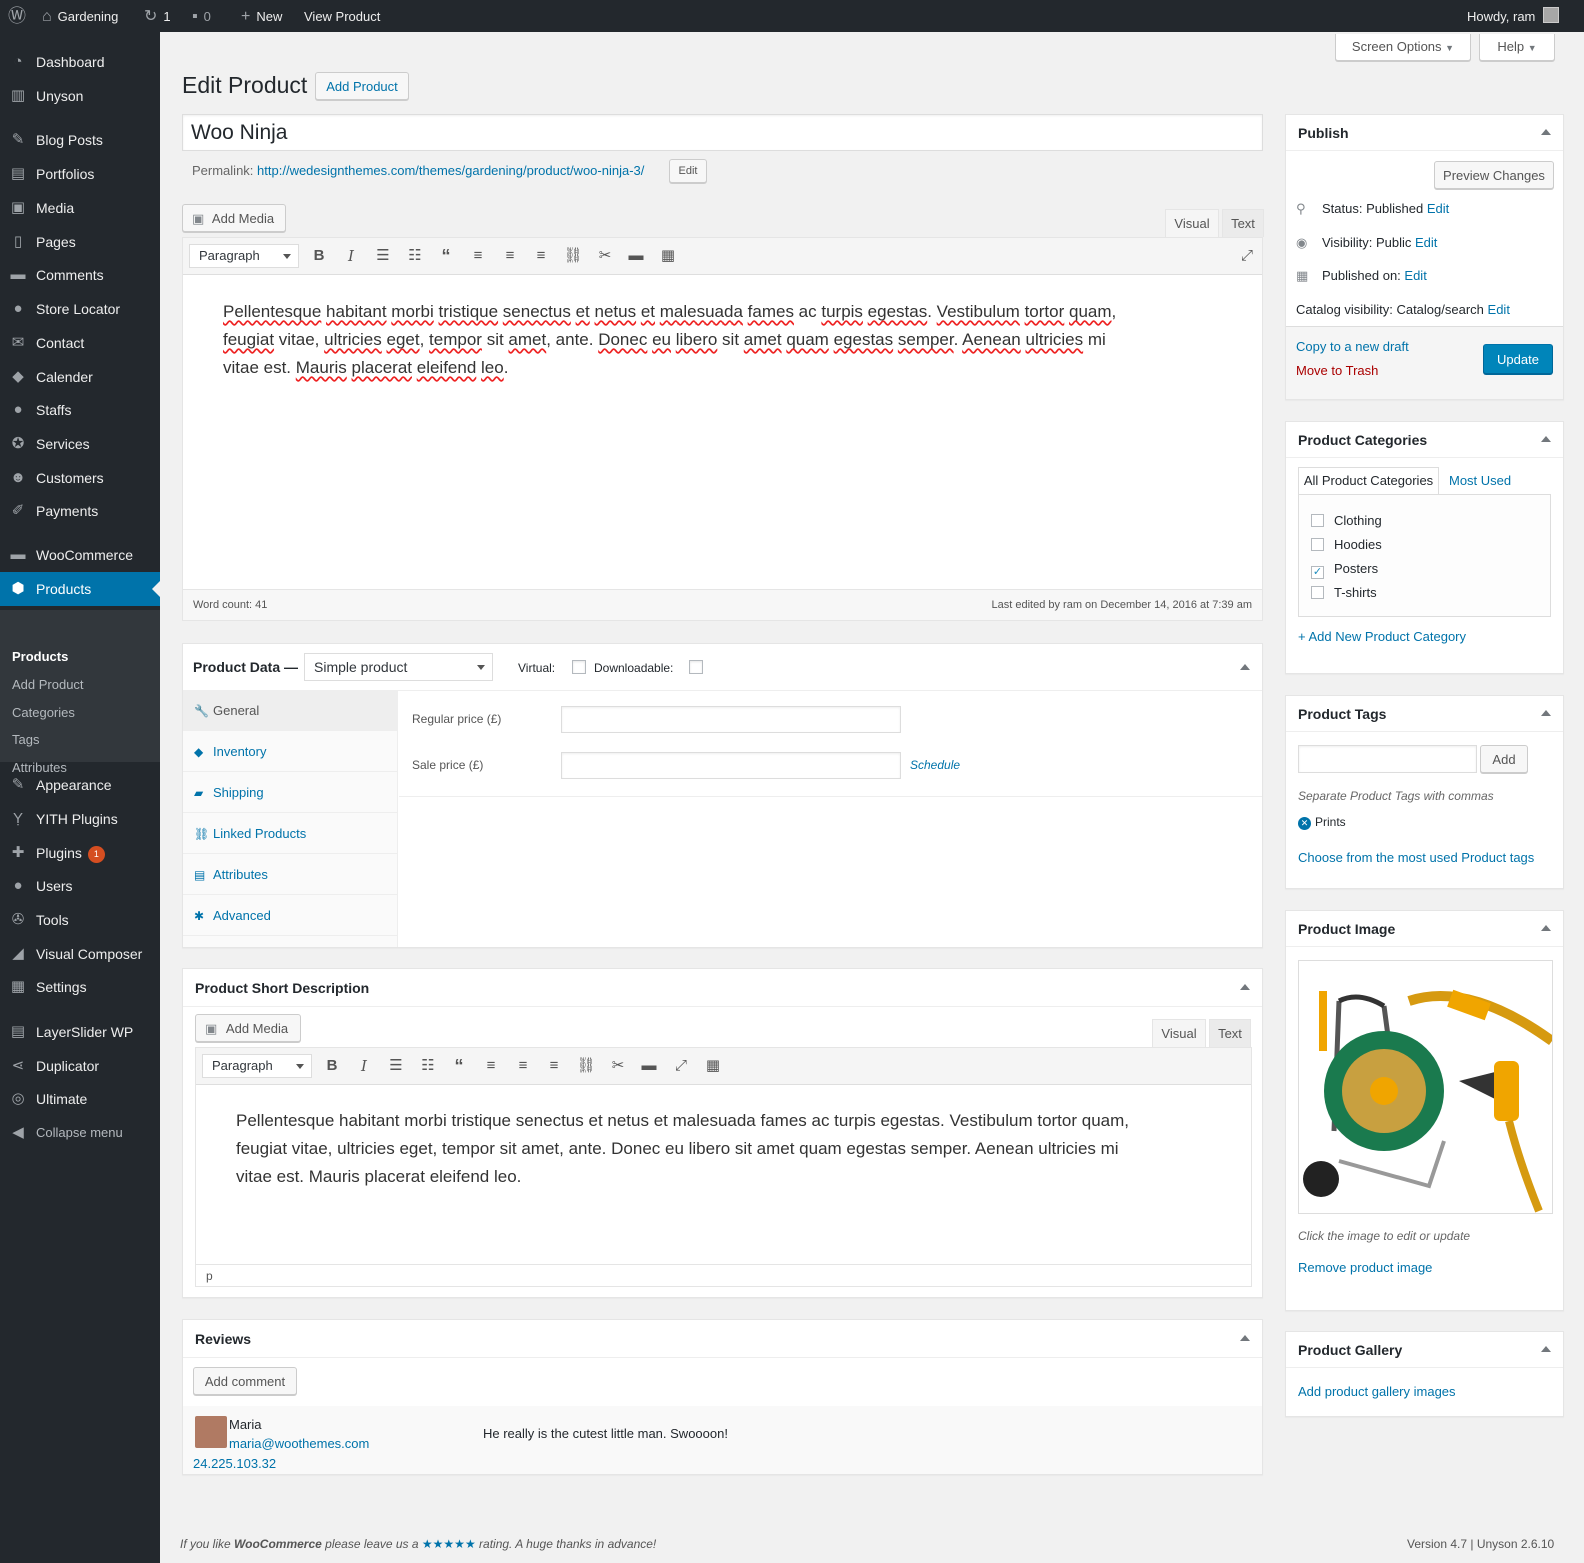 The width and height of the screenshot is (1584, 1563). I want to click on submenu-products: Products, so click(40, 656).